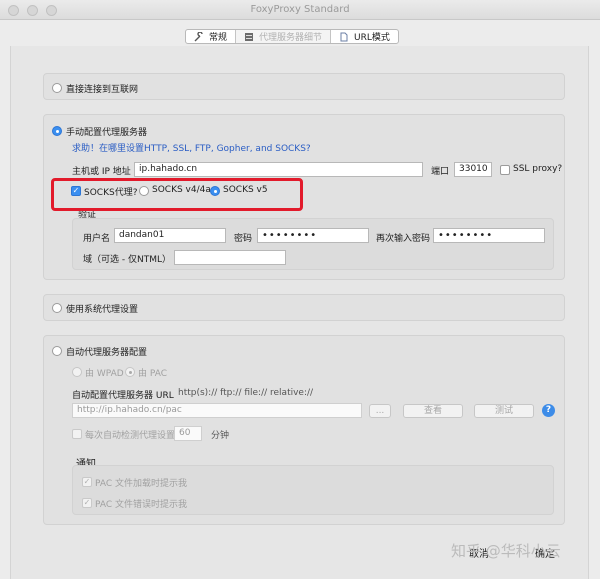  I want to click on socks-highlight-box, so click(177, 194).